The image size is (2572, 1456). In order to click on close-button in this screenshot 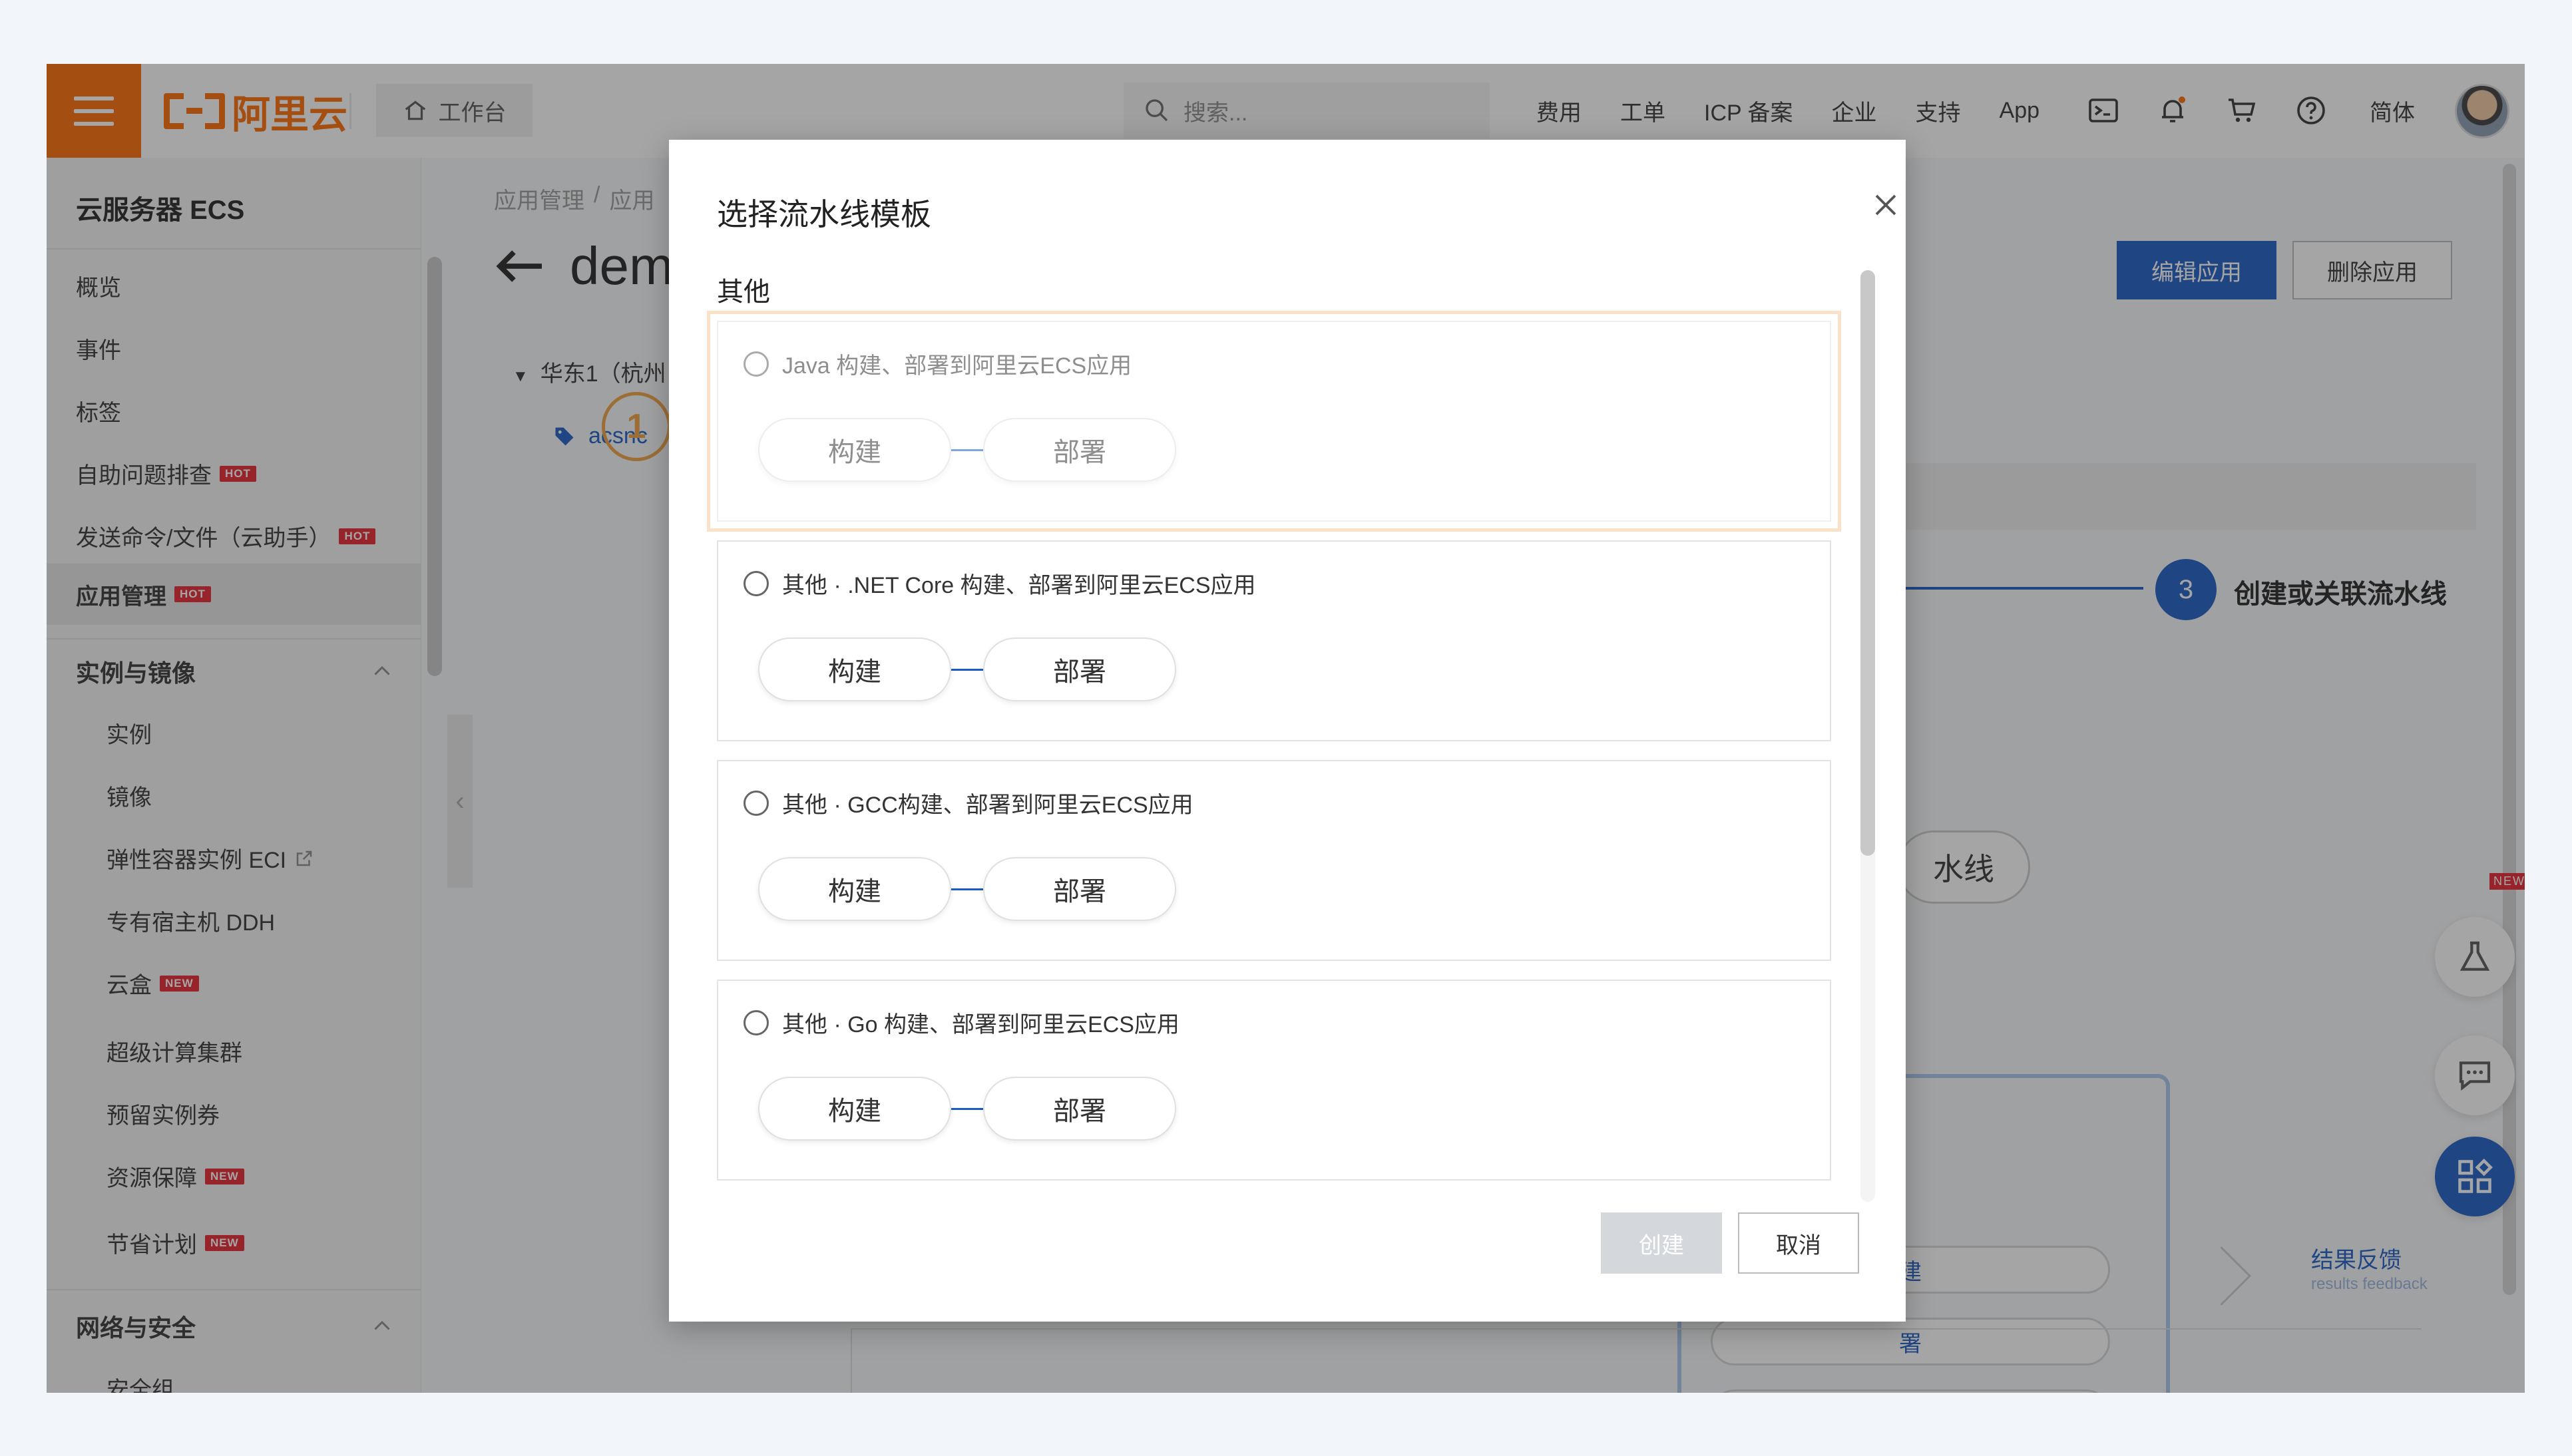, I will do `click(1886, 205)`.